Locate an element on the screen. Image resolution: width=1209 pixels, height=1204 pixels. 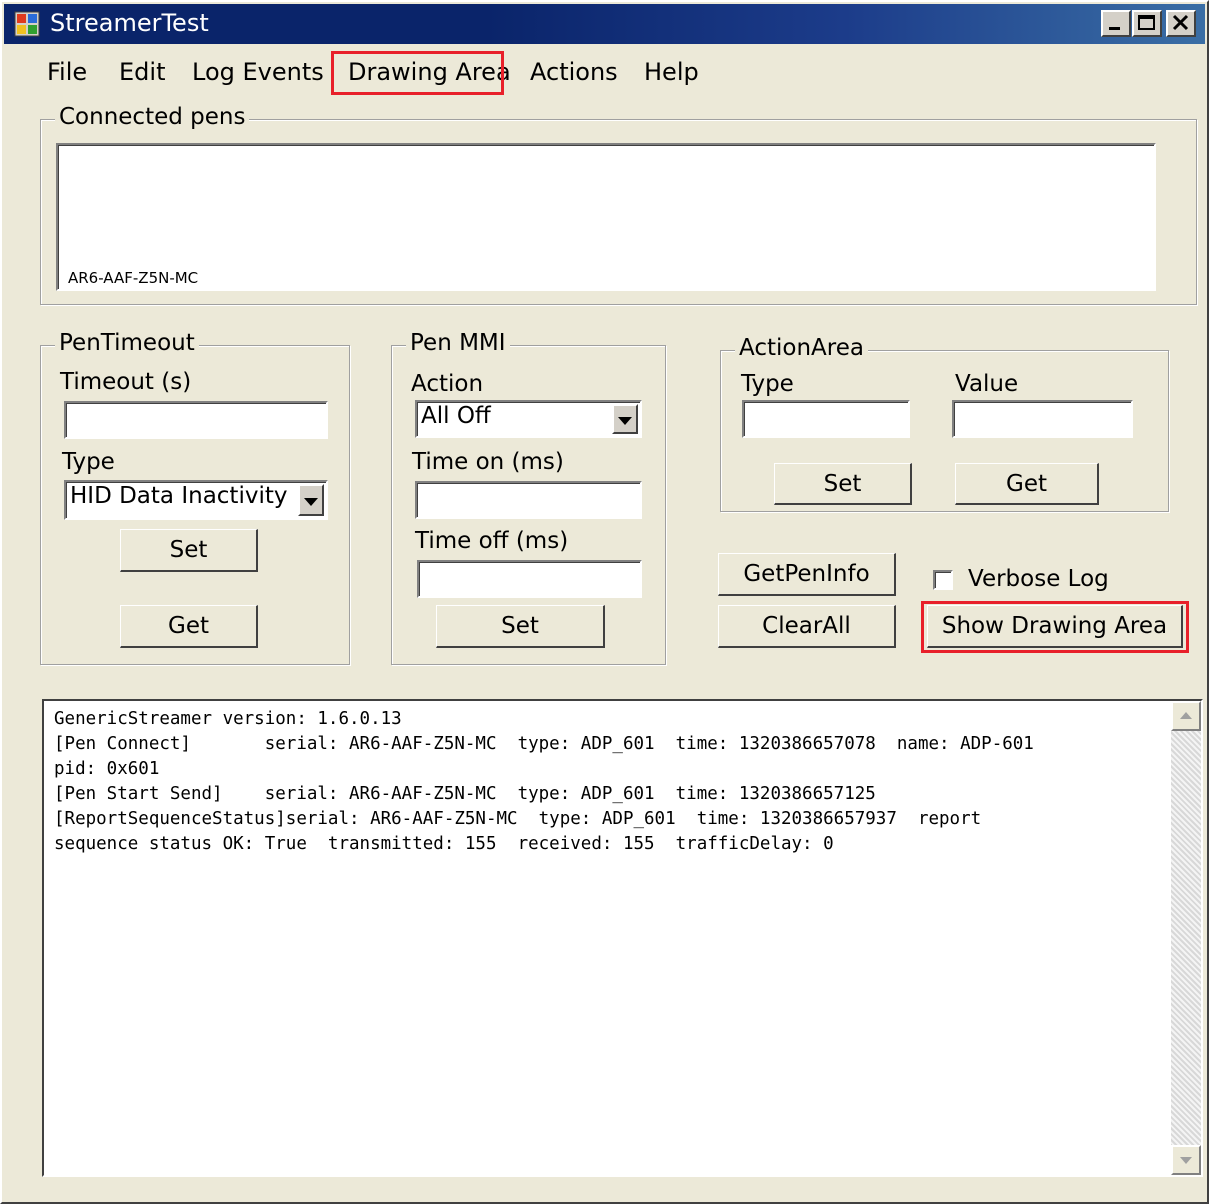
minimize-button is located at coordinates (1116, 23).